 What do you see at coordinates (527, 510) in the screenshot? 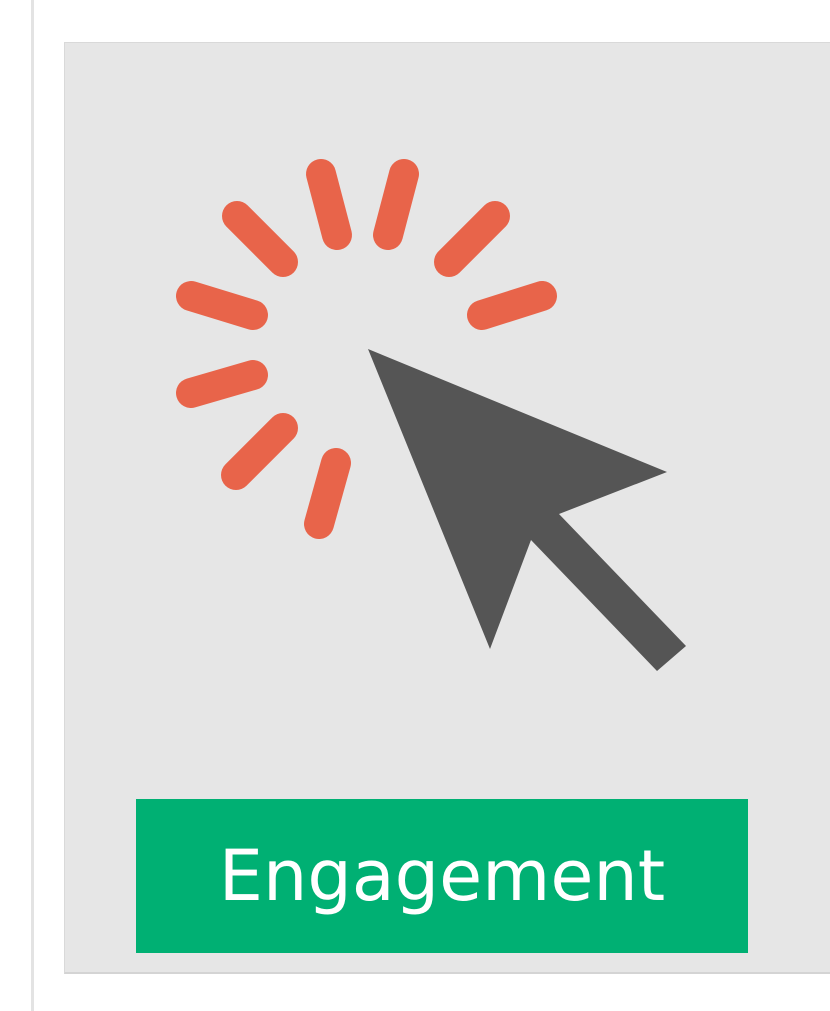
I see `cursor-arrow` at bounding box center [527, 510].